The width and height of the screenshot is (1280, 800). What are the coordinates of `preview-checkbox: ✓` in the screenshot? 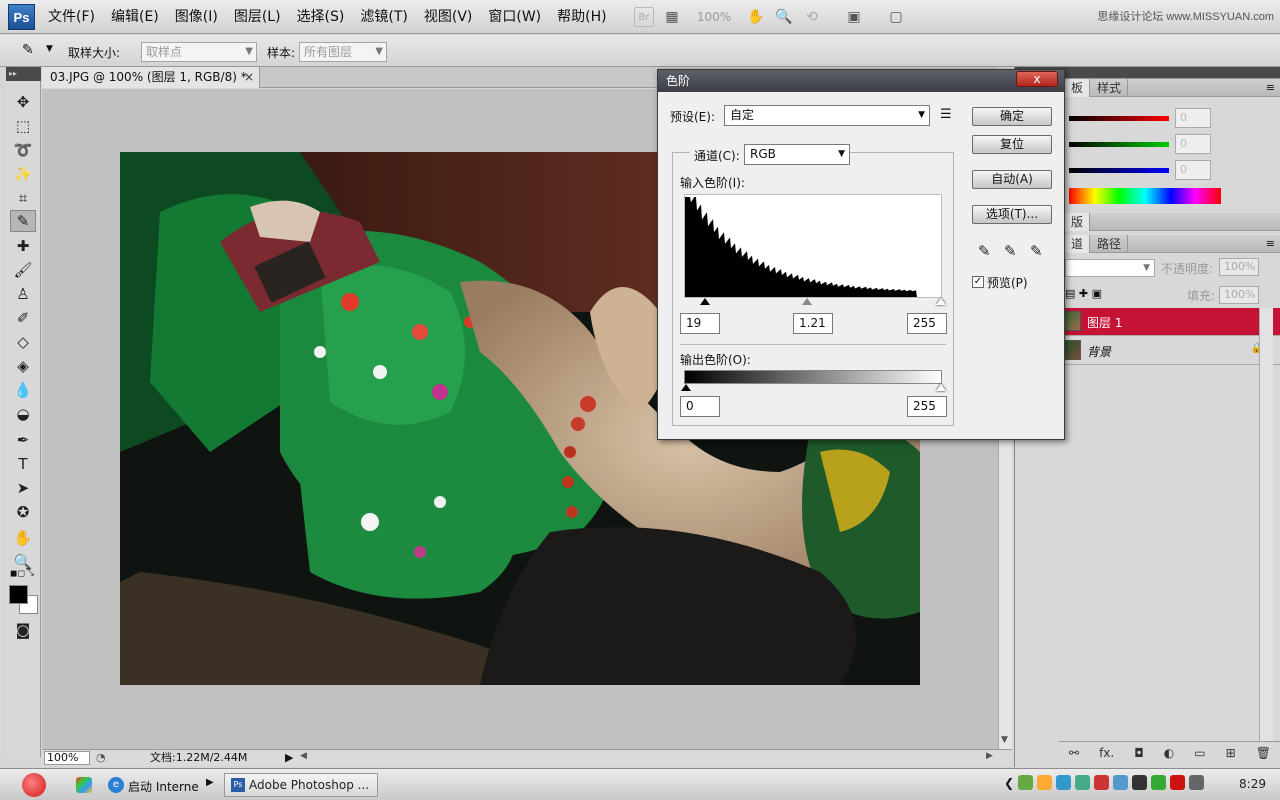 It's located at (978, 282).